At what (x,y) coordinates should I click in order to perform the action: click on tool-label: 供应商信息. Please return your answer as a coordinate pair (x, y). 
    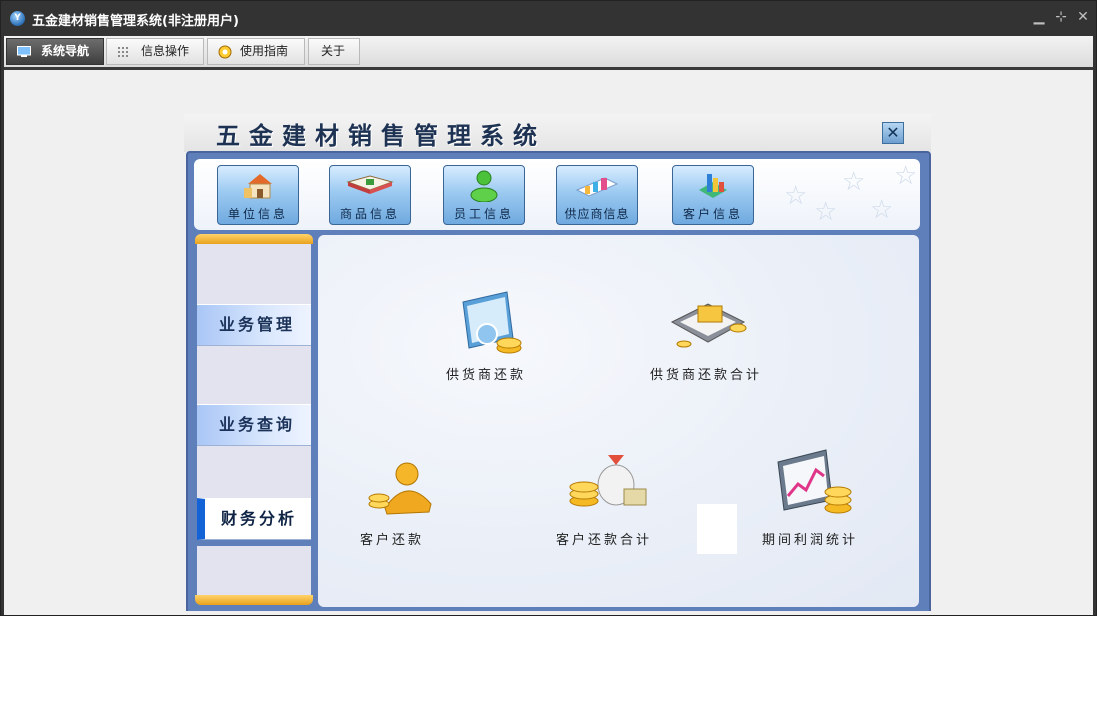
    Looking at the image, I should click on (597, 214).